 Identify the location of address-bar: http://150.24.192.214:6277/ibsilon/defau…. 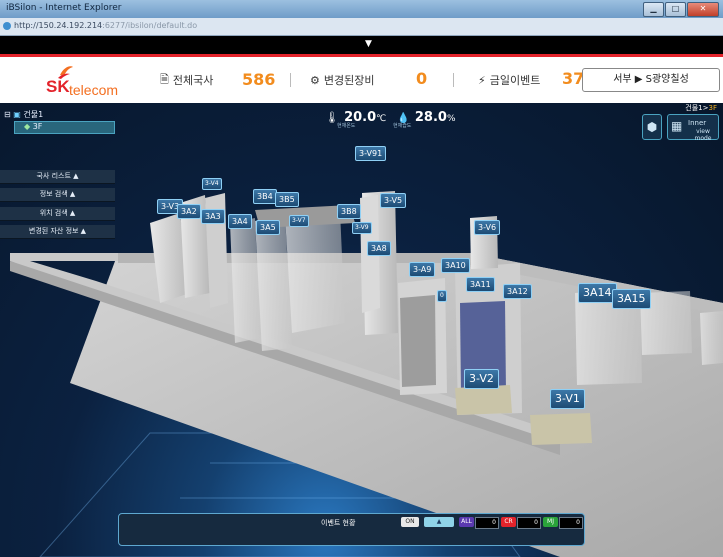
(361, 27).